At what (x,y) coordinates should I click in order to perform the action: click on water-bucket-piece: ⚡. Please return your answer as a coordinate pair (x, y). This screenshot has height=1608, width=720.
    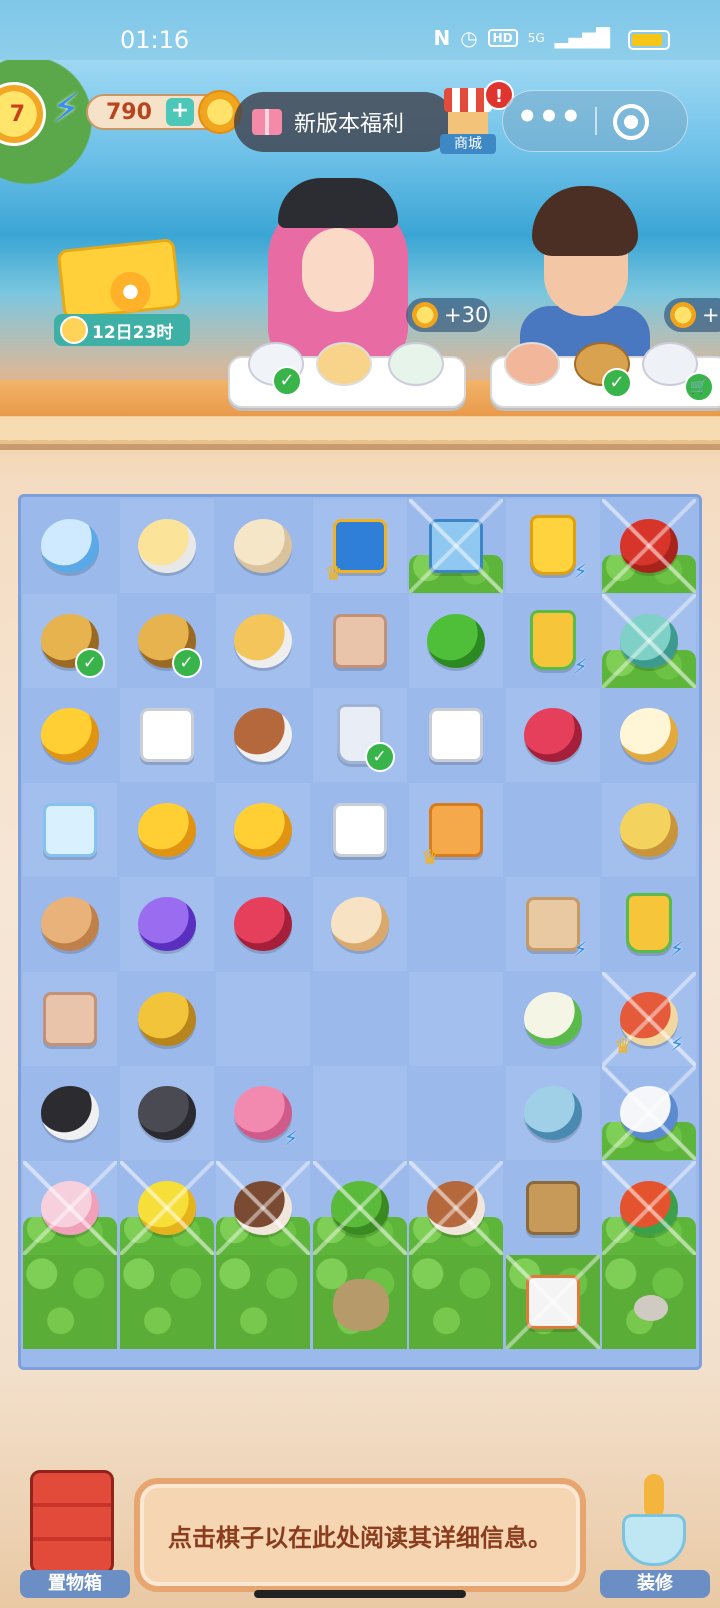
    Looking at the image, I should click on (553, 546).